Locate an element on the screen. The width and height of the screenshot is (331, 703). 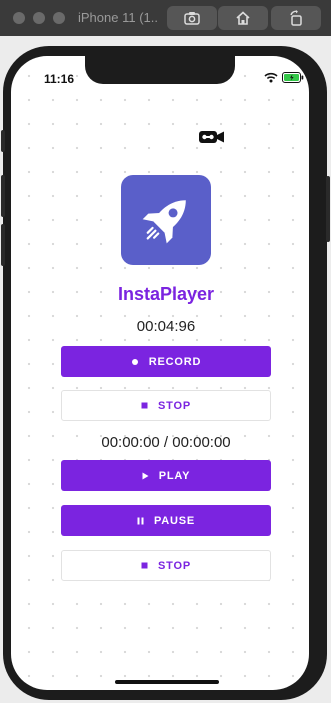
home-button is located at coordinates (243, 18).